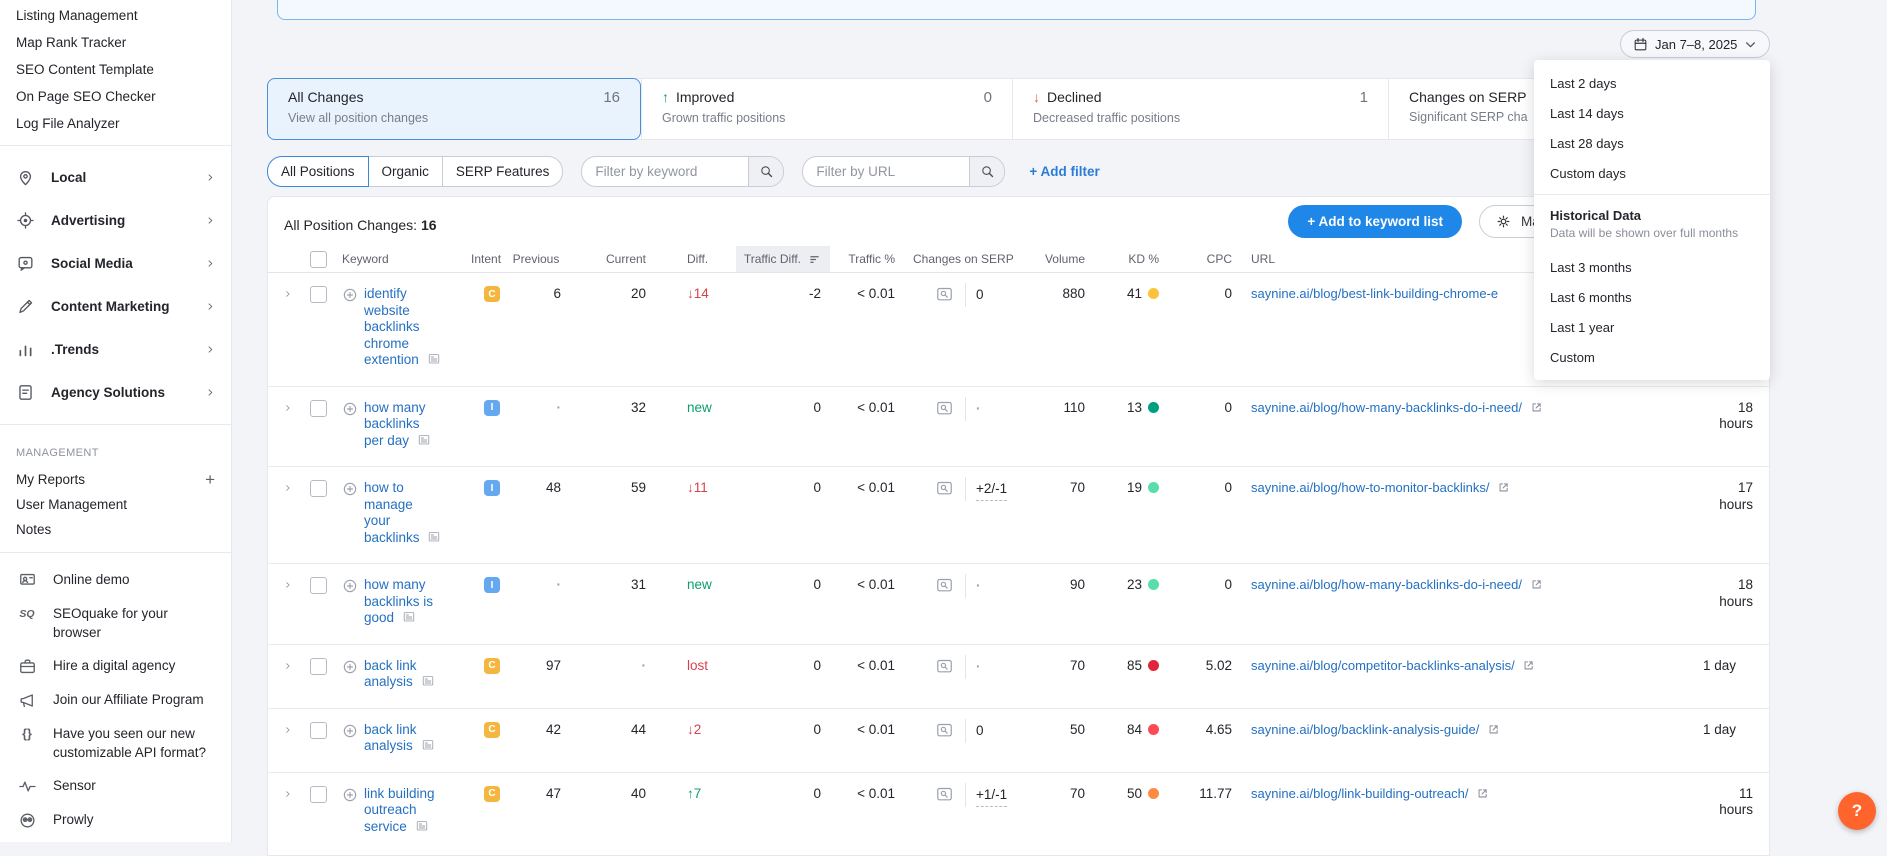 The width and height of the screenshot is (1887, 856). I want to click on keyword-link: how to manage your backlinks, so click(403, 513).